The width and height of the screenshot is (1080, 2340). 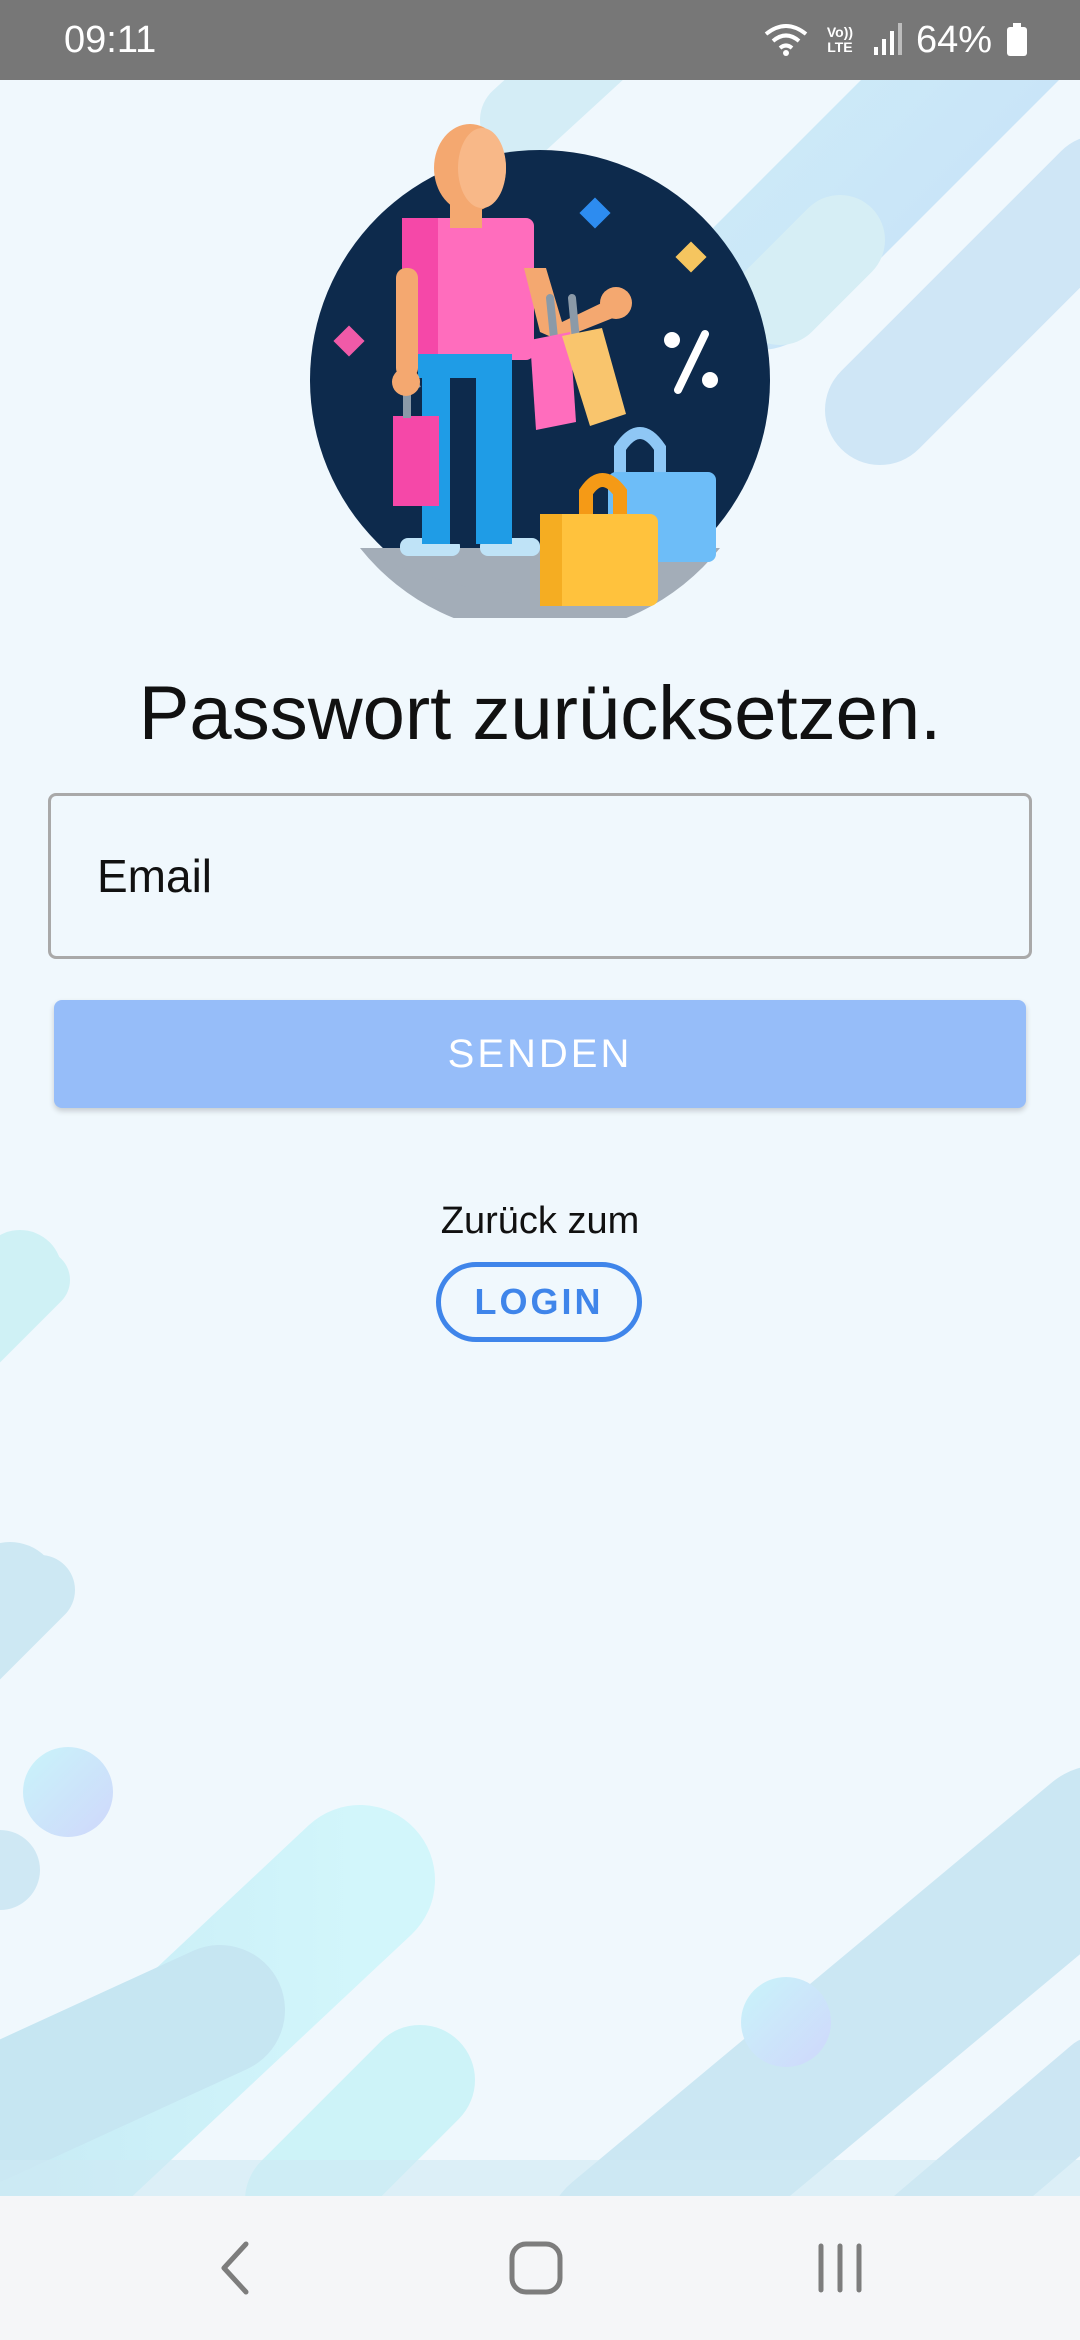 I want to click on nav-recents-button, so click(x=840, y=2268).